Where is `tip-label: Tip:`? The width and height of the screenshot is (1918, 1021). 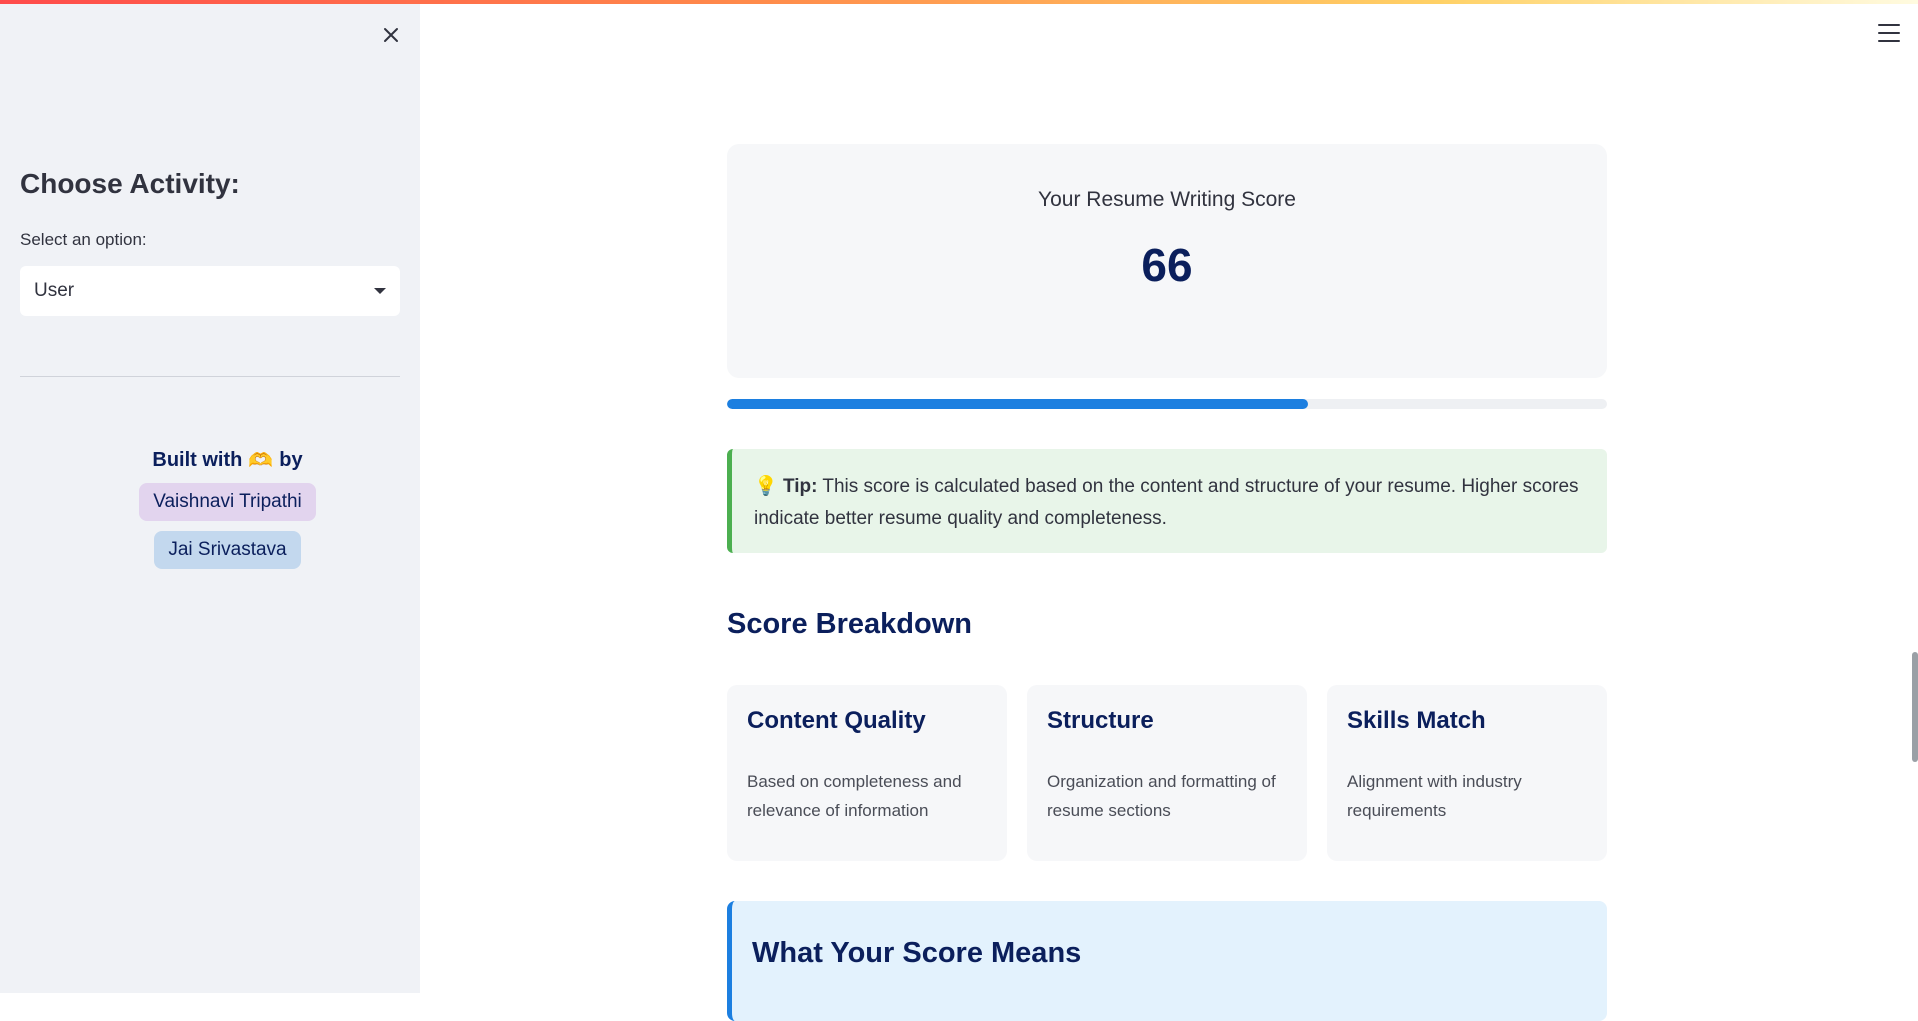 tip-label: Tip: is located at coordinates (800, 486).